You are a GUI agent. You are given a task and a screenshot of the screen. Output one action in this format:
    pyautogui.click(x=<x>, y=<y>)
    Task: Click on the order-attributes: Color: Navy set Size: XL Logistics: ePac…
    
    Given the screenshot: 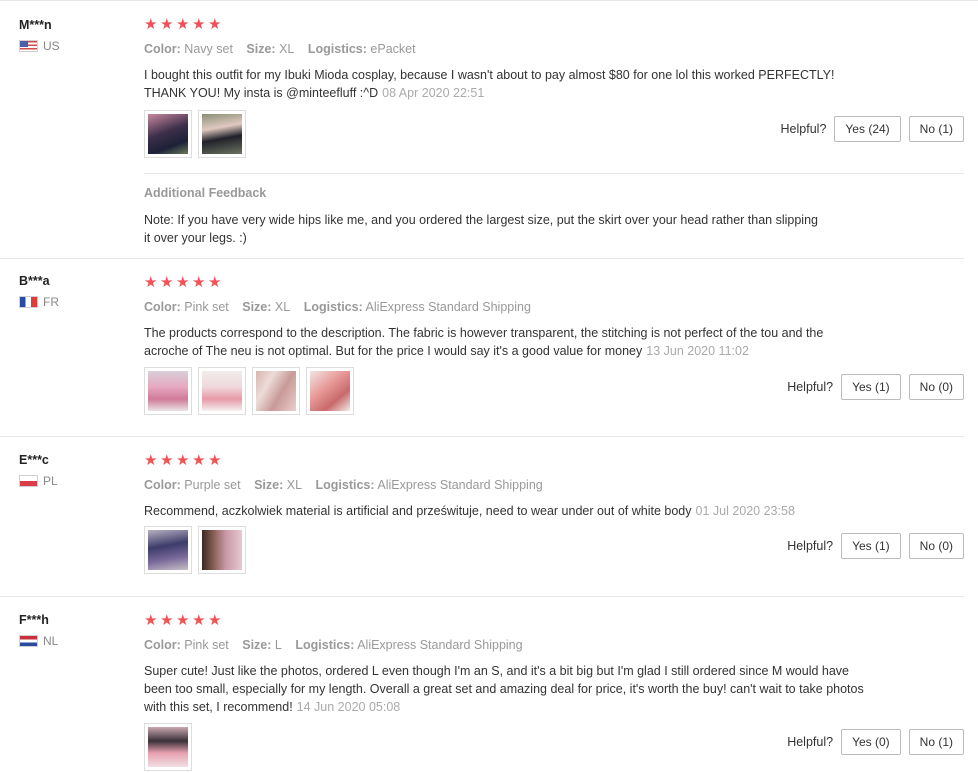 What is the action you would take?
    pyautogui.click(x=554, y=49)
    